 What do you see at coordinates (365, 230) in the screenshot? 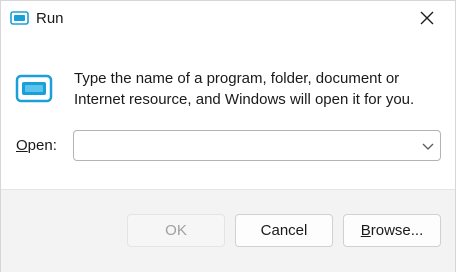
I see `browse-accesskey: B` at bounding box center [365, 230].